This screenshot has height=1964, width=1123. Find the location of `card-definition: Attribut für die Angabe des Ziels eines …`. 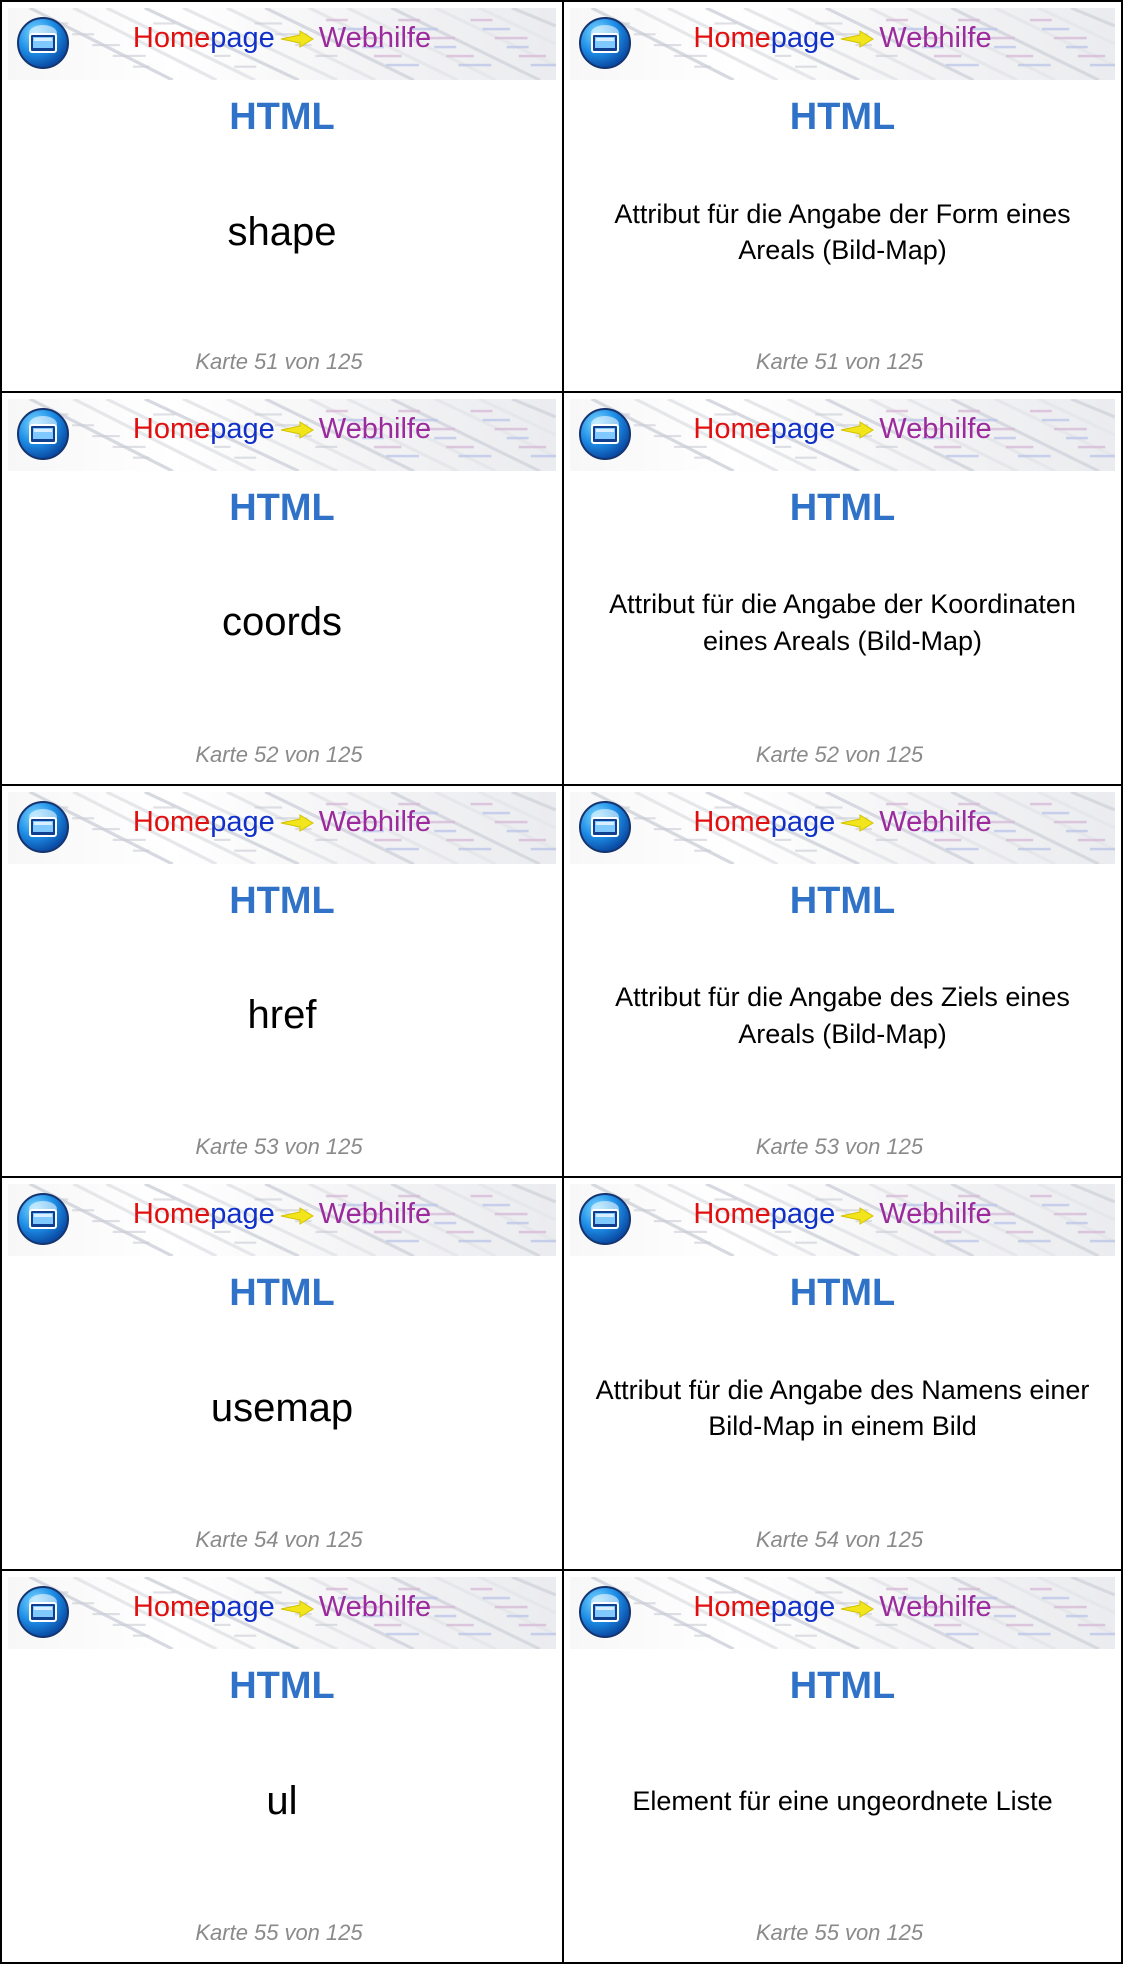

card-definition: Attribut für die Angabe des Ziels eines … is located at coordinates (842, 1015).